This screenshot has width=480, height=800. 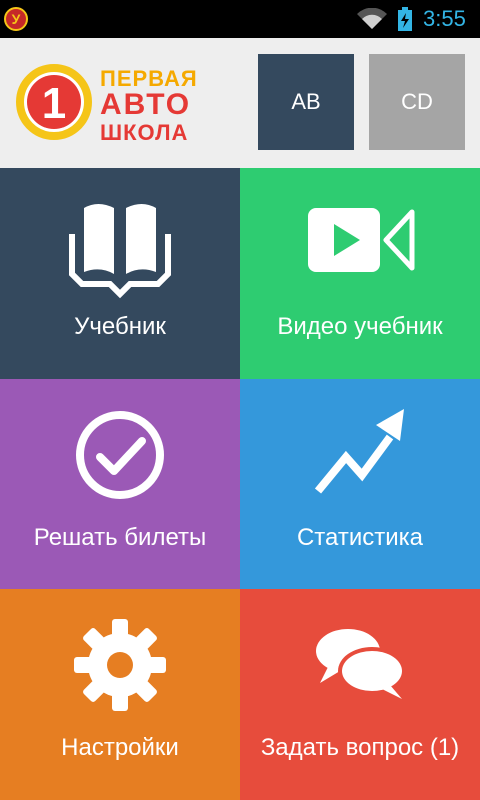 I want to click on status-clock: 3:55, so click(x=444, y=18).